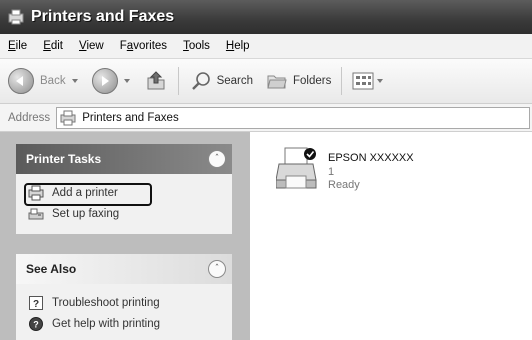  I want to click on menu-bar: Eile Edit View Favorites Tools Help, so click(266, 46).